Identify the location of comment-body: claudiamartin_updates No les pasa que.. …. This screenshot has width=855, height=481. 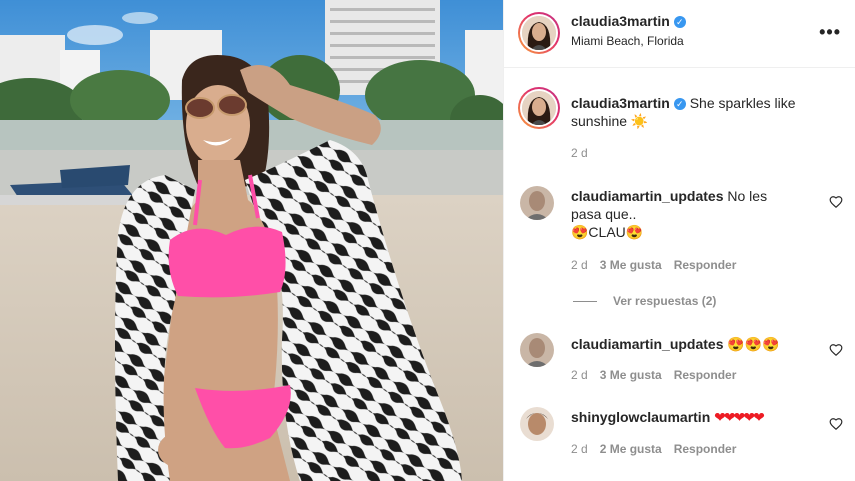
(686, 214).